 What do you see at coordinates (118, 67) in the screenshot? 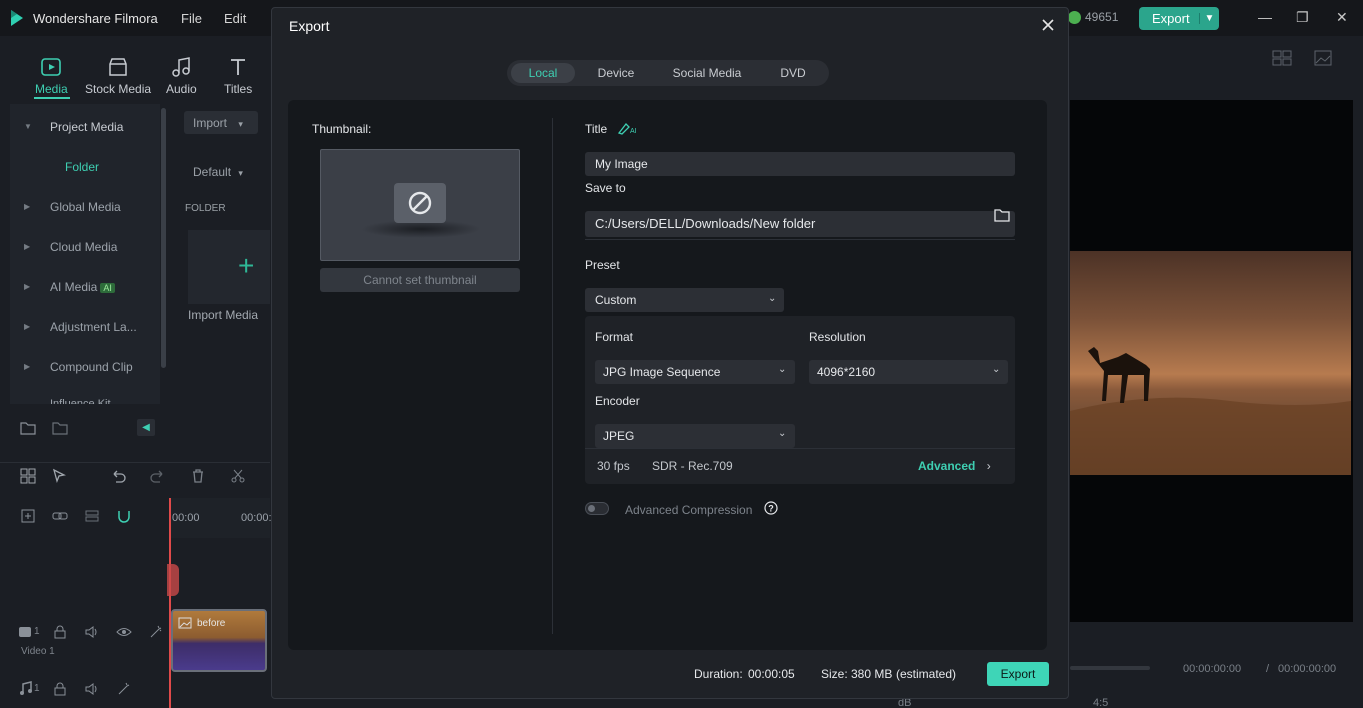
I see `store-icon` at bounding box center [118, 67].